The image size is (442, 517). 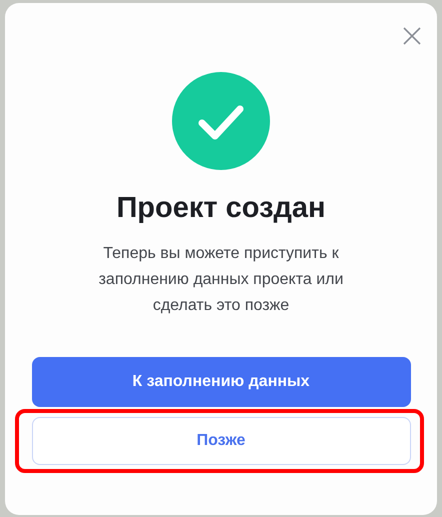 I want to click on check-circle-icon, so click(x=221, y=121).